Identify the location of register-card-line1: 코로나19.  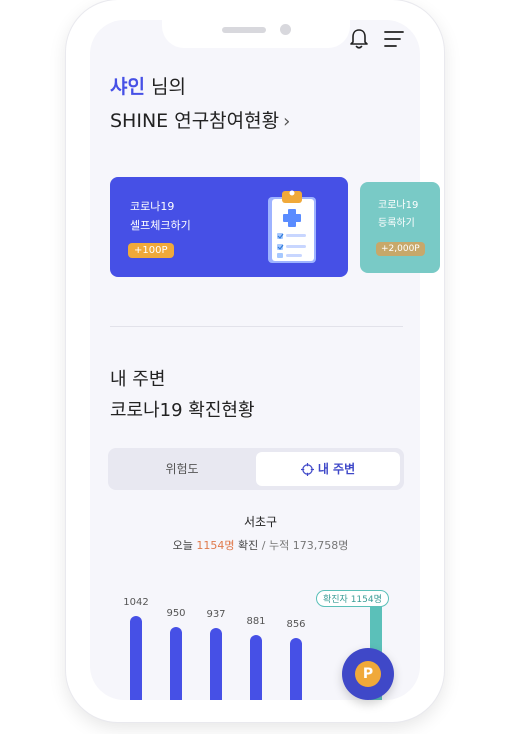
(398, 205).